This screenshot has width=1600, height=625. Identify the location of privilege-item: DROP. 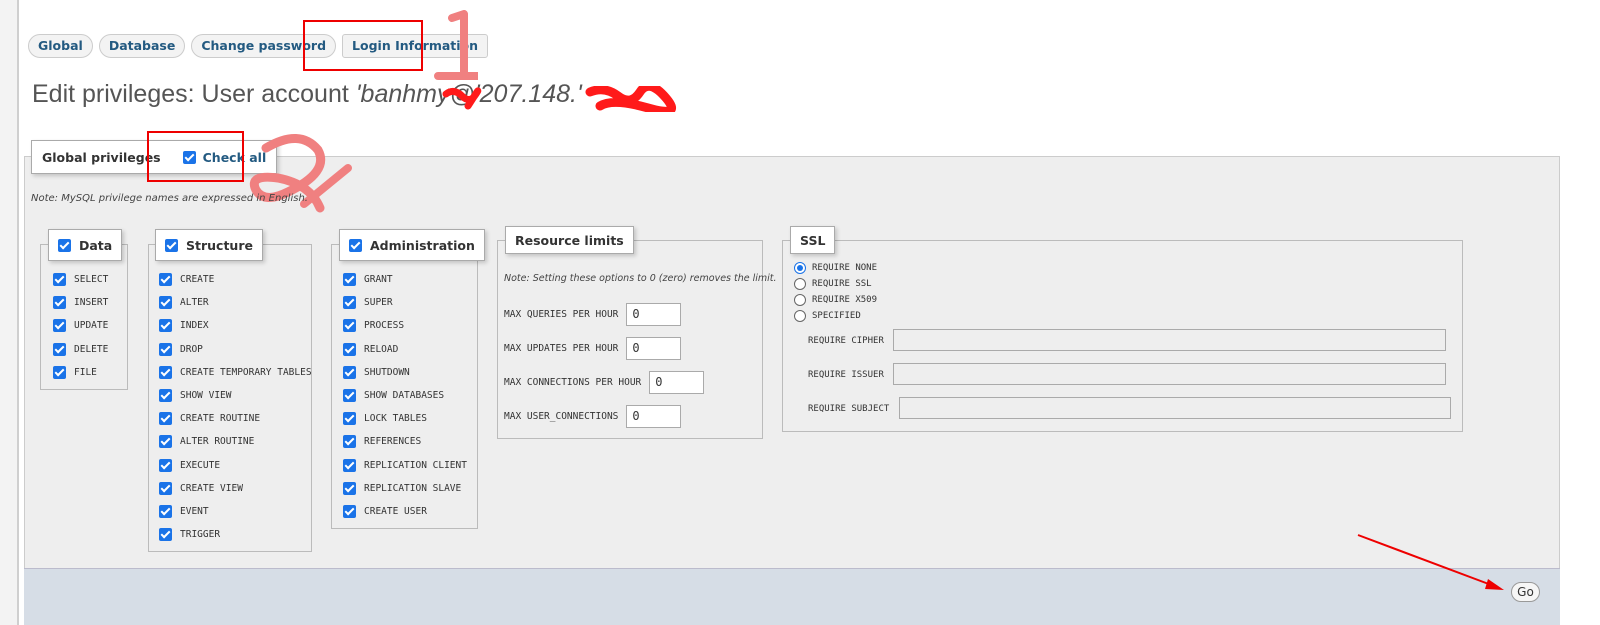
(235, 349).